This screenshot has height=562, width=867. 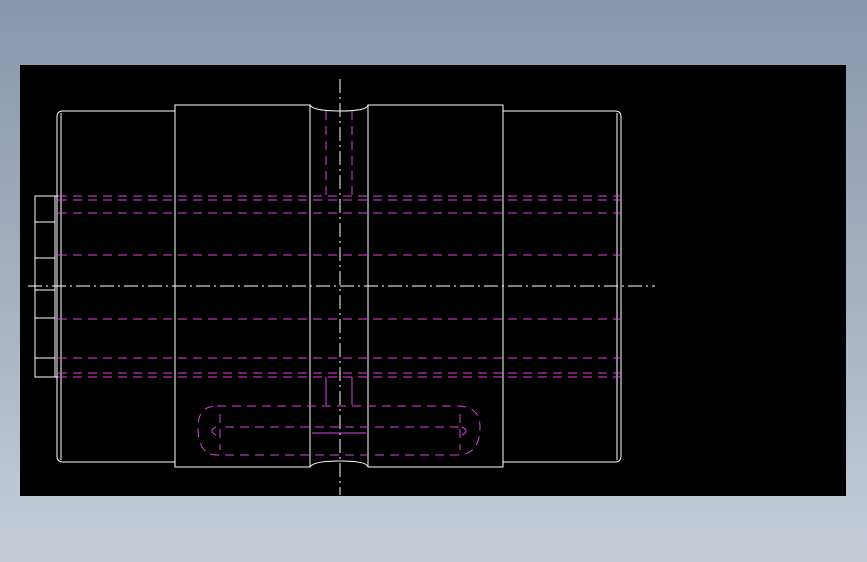 I want to click on keyway-end-right, so click(x=464, y=431).